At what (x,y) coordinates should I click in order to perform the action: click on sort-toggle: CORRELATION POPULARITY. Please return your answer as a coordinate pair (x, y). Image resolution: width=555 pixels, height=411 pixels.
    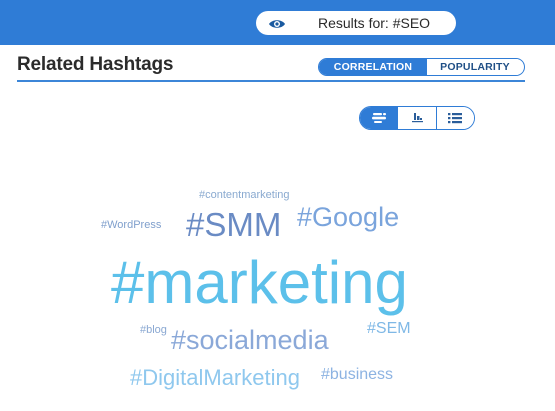
    Looking at the image, I should click on (421, 67).